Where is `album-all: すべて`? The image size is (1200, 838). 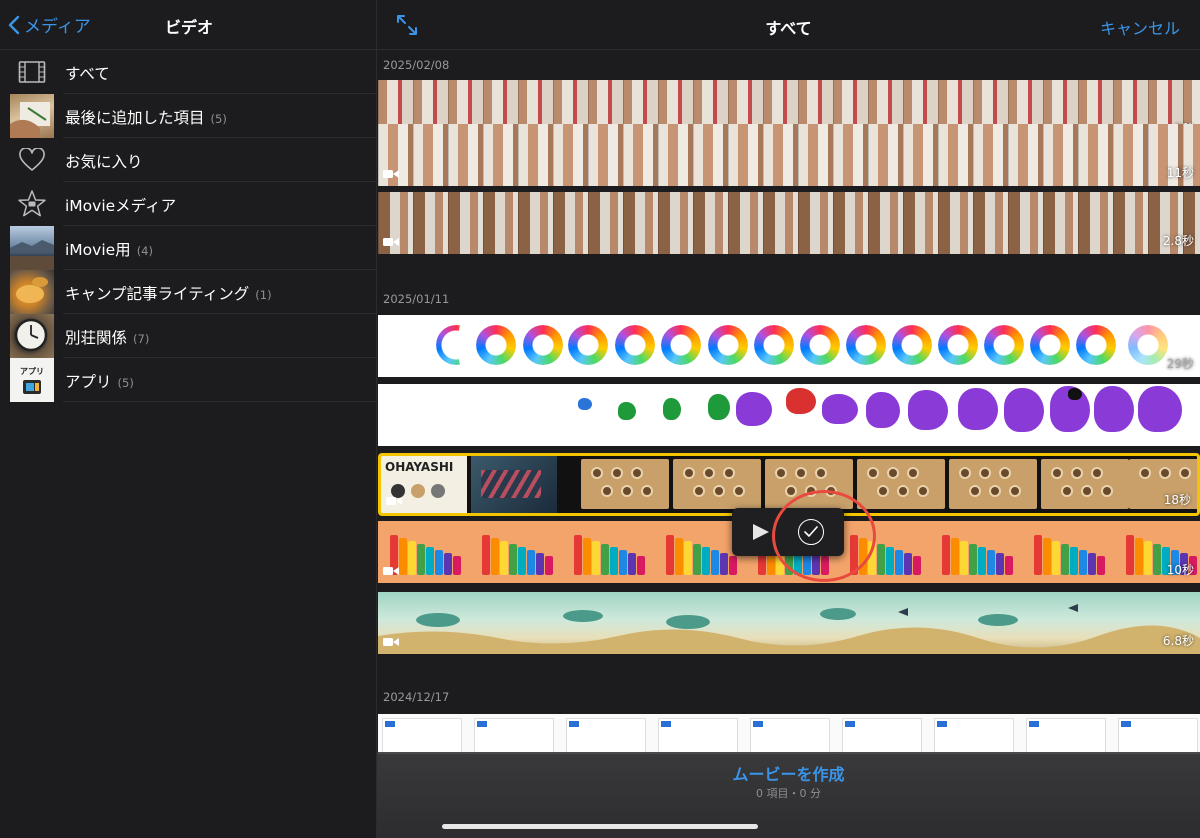 album-all: すべて is located at coordinates (188, 72).